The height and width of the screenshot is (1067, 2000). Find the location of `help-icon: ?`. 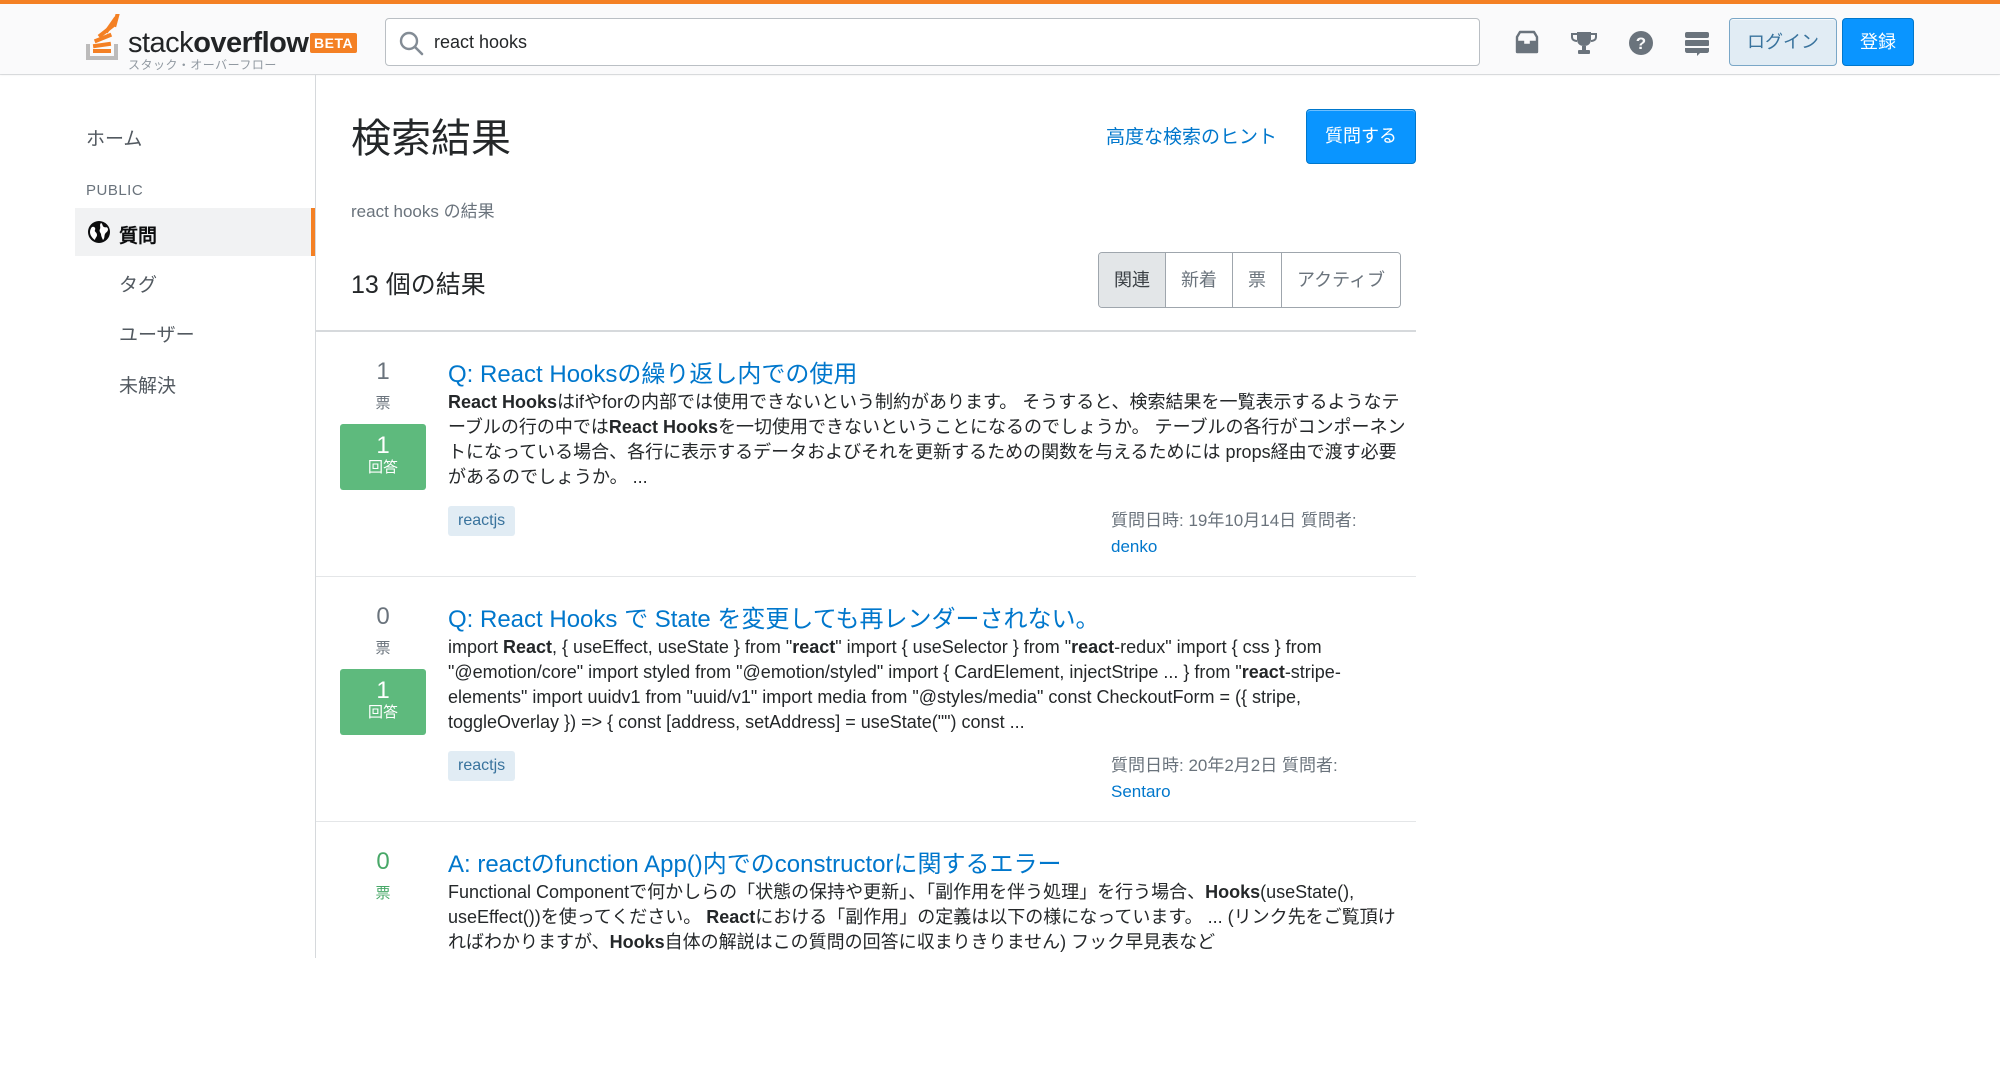

help-icon: ? is located at coordinates (1641, 43).